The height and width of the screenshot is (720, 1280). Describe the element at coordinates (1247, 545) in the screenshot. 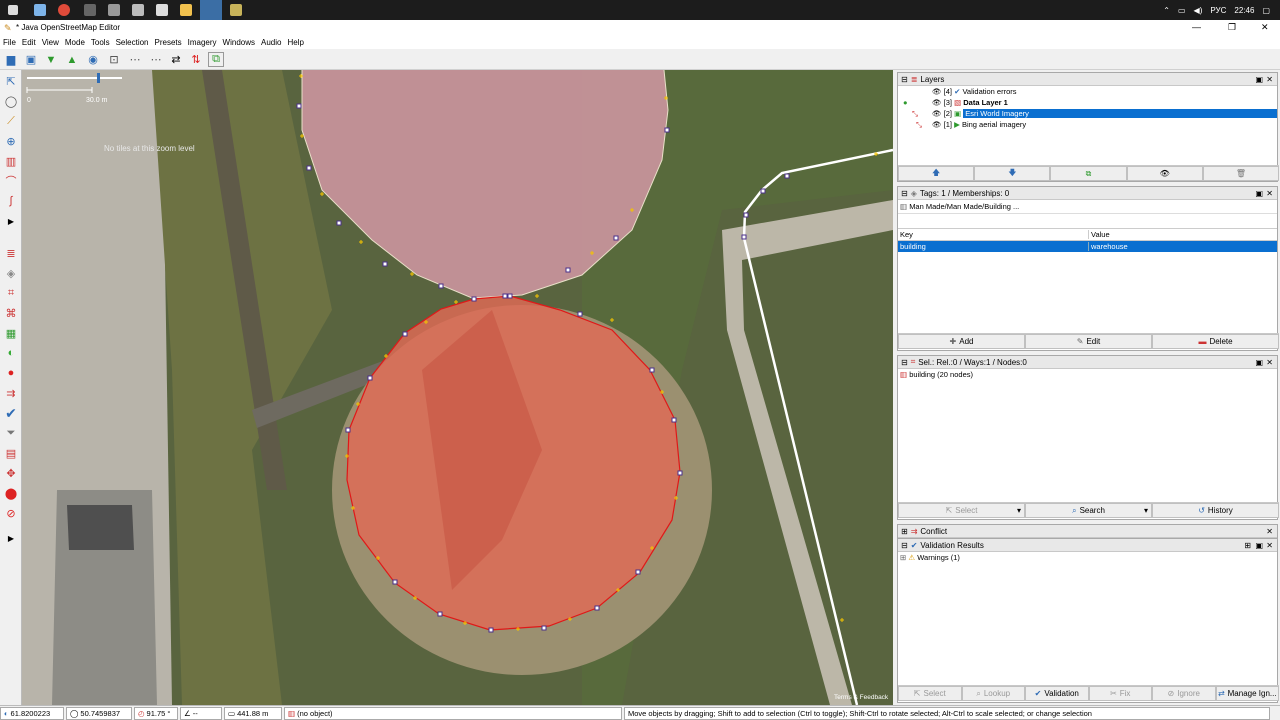

I see `expand-all-icon: ⊞` at that location.